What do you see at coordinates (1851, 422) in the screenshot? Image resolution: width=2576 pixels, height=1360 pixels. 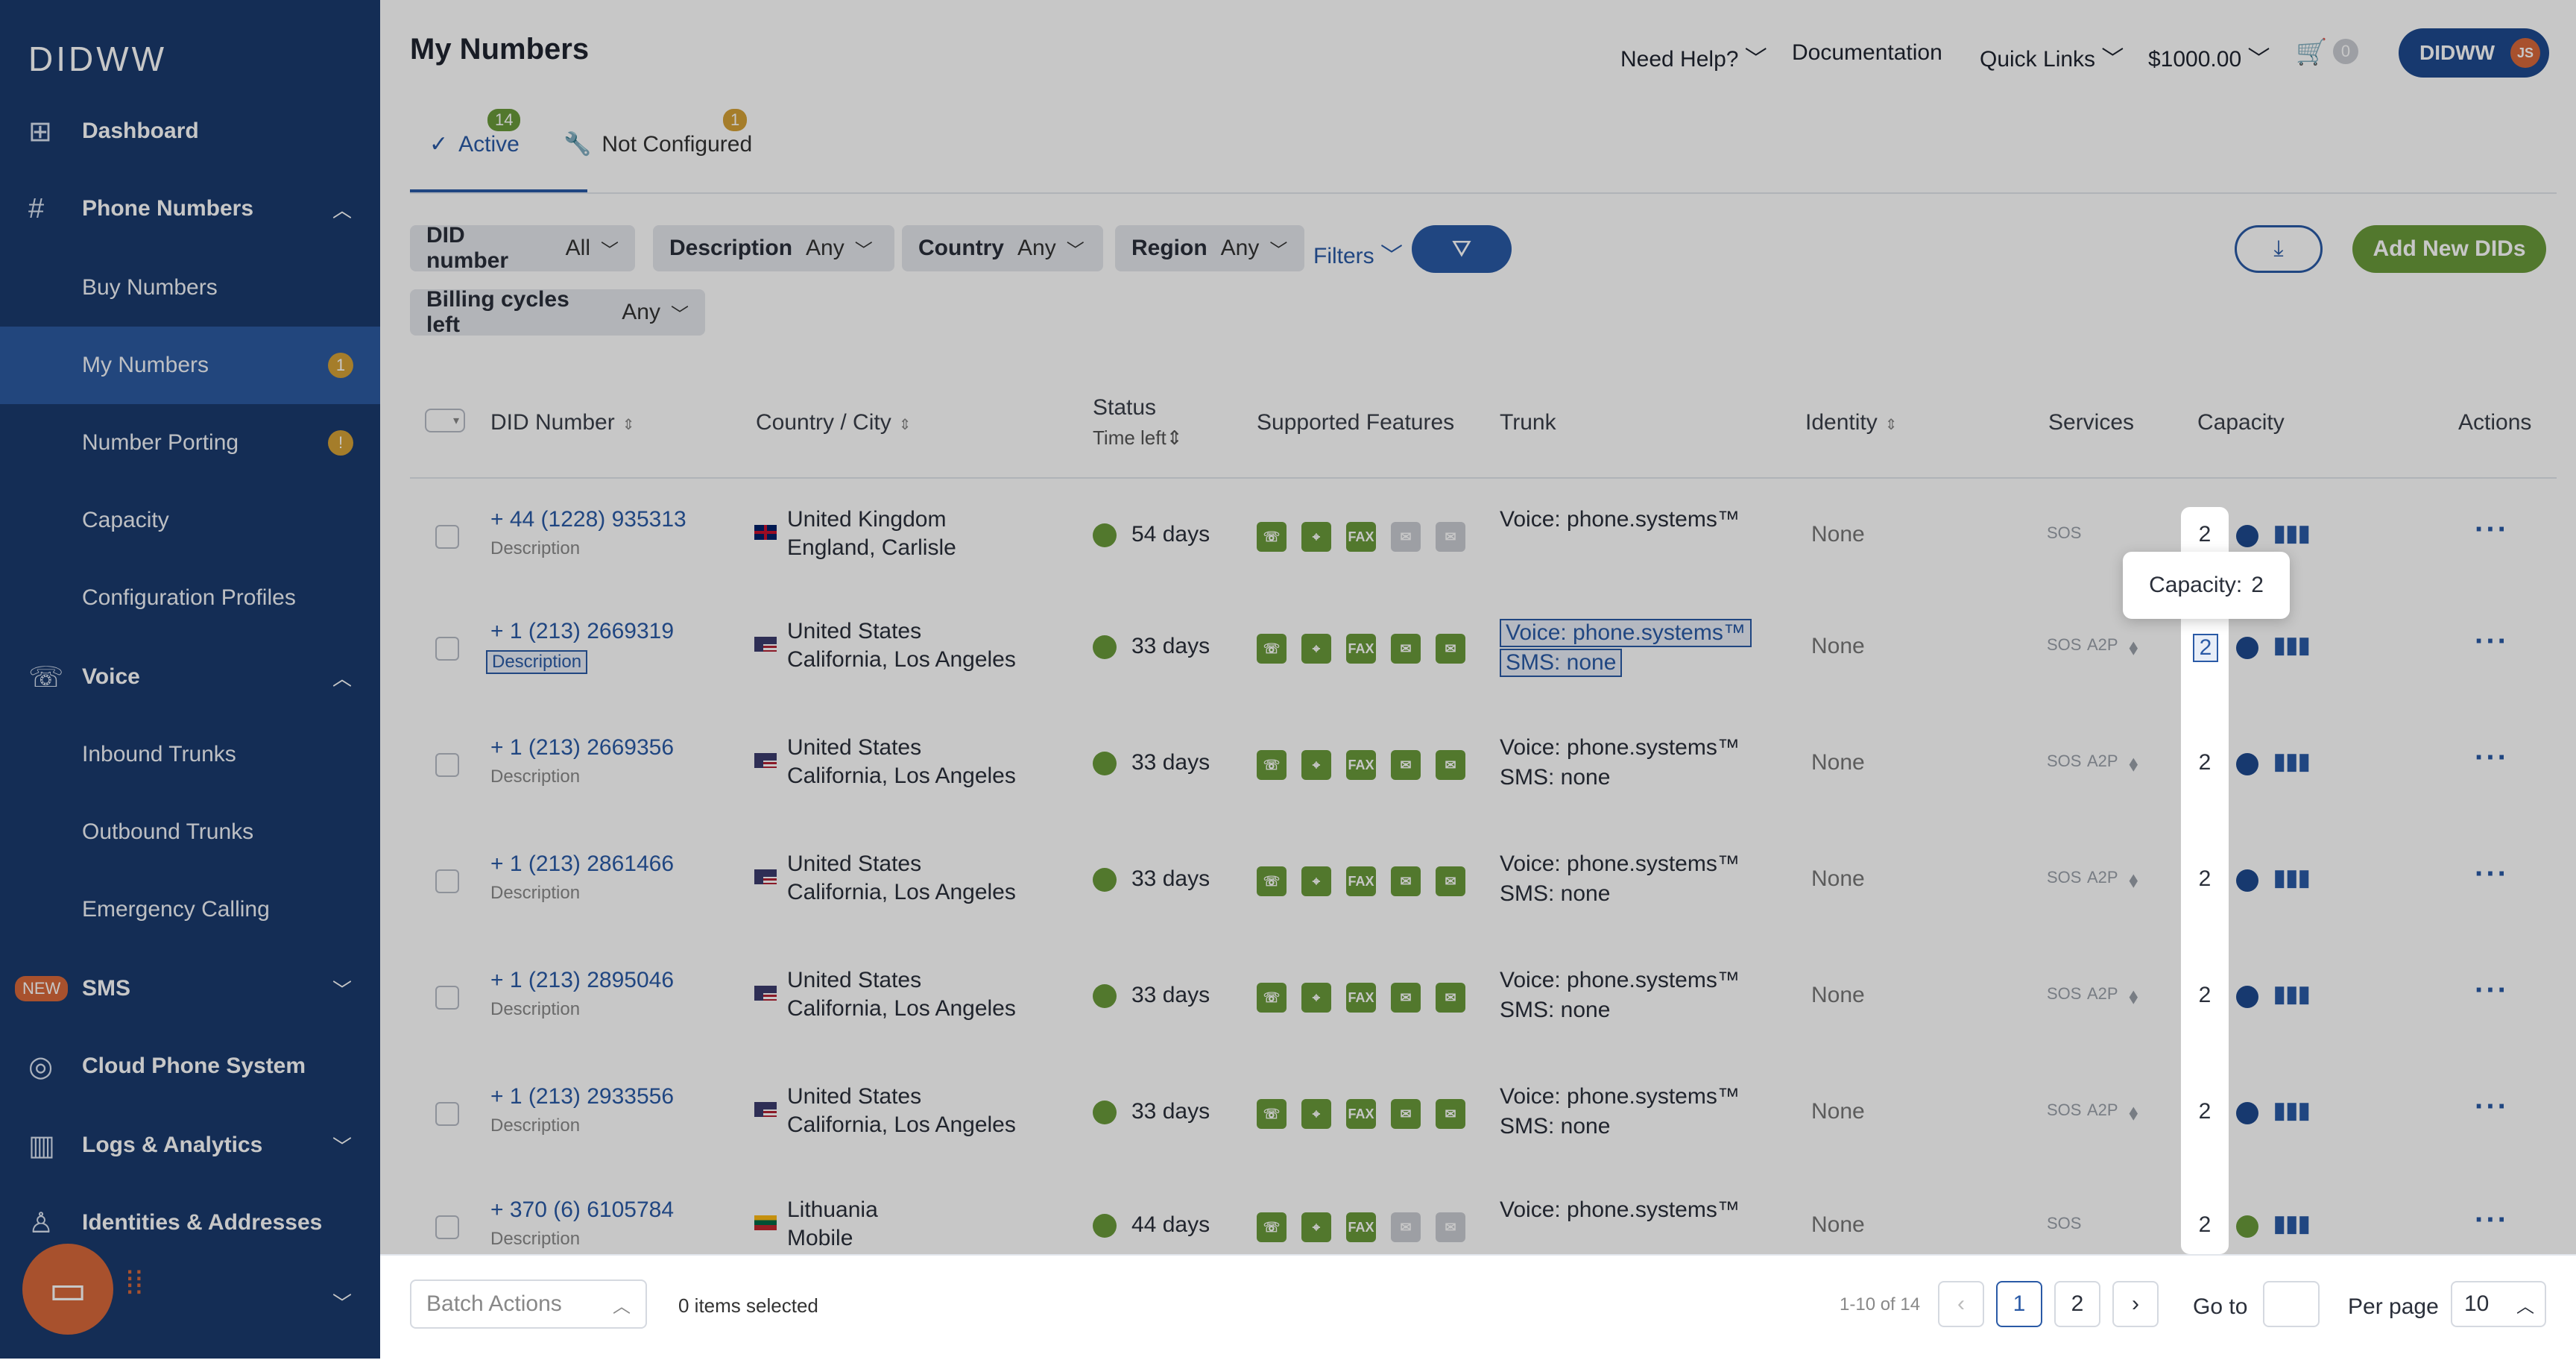 I see `column-identity: Identity ⇕` at bounding box center [1851, 422].